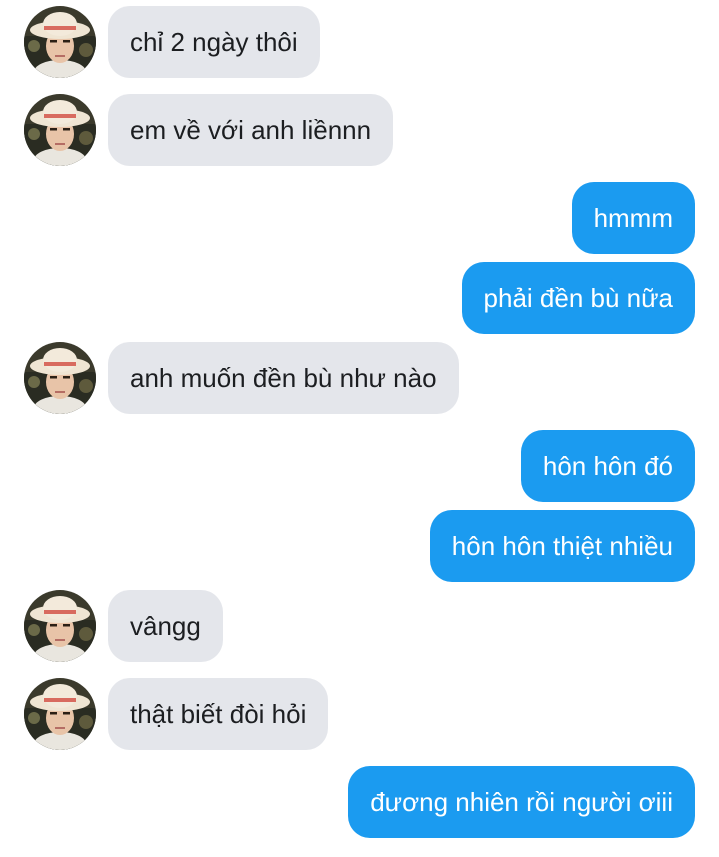 This screenshot has width=719, height=857. I want to click on message-bubble-outgoing: đương nhiên rồi người ơiii, so click(521, 802).